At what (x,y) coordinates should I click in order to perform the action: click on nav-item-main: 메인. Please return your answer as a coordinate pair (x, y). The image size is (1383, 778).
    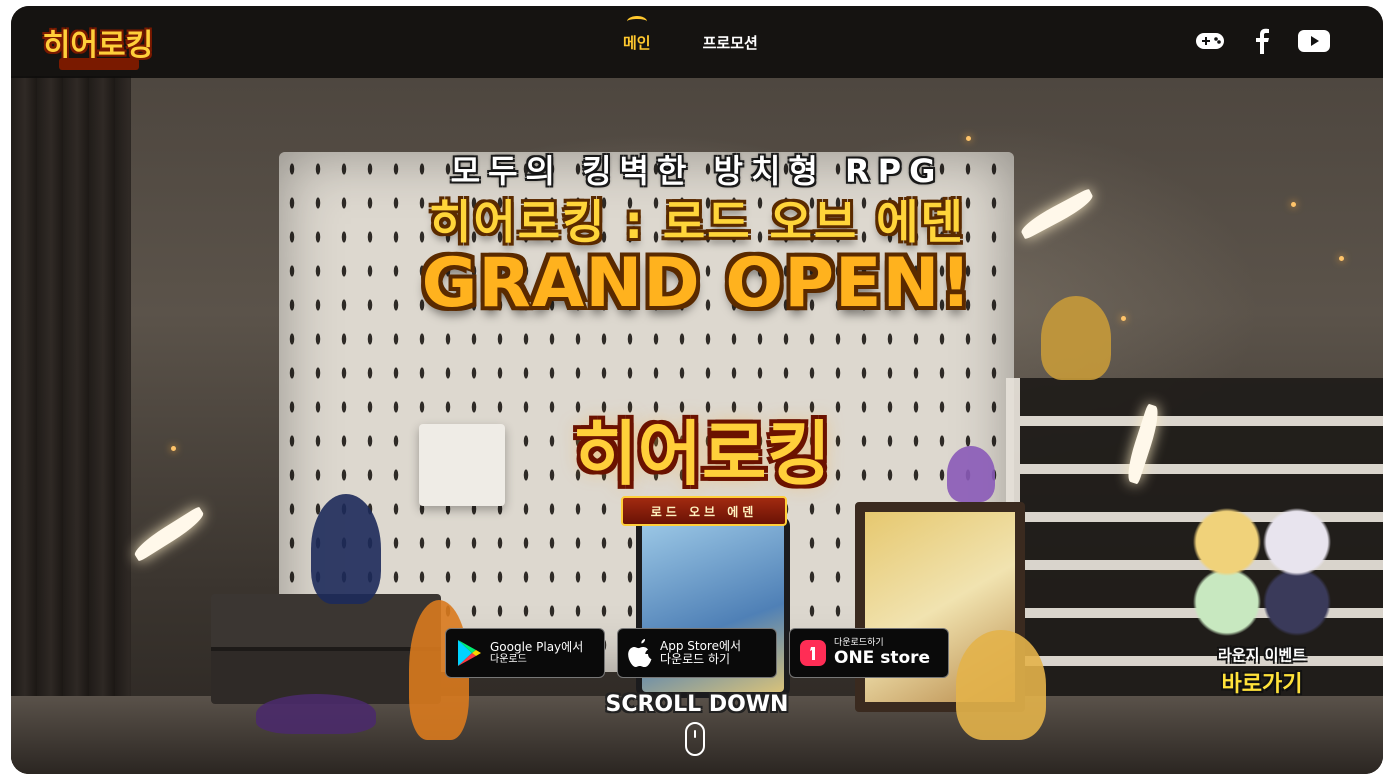
    Looking at the image, I should click on (637, 34).